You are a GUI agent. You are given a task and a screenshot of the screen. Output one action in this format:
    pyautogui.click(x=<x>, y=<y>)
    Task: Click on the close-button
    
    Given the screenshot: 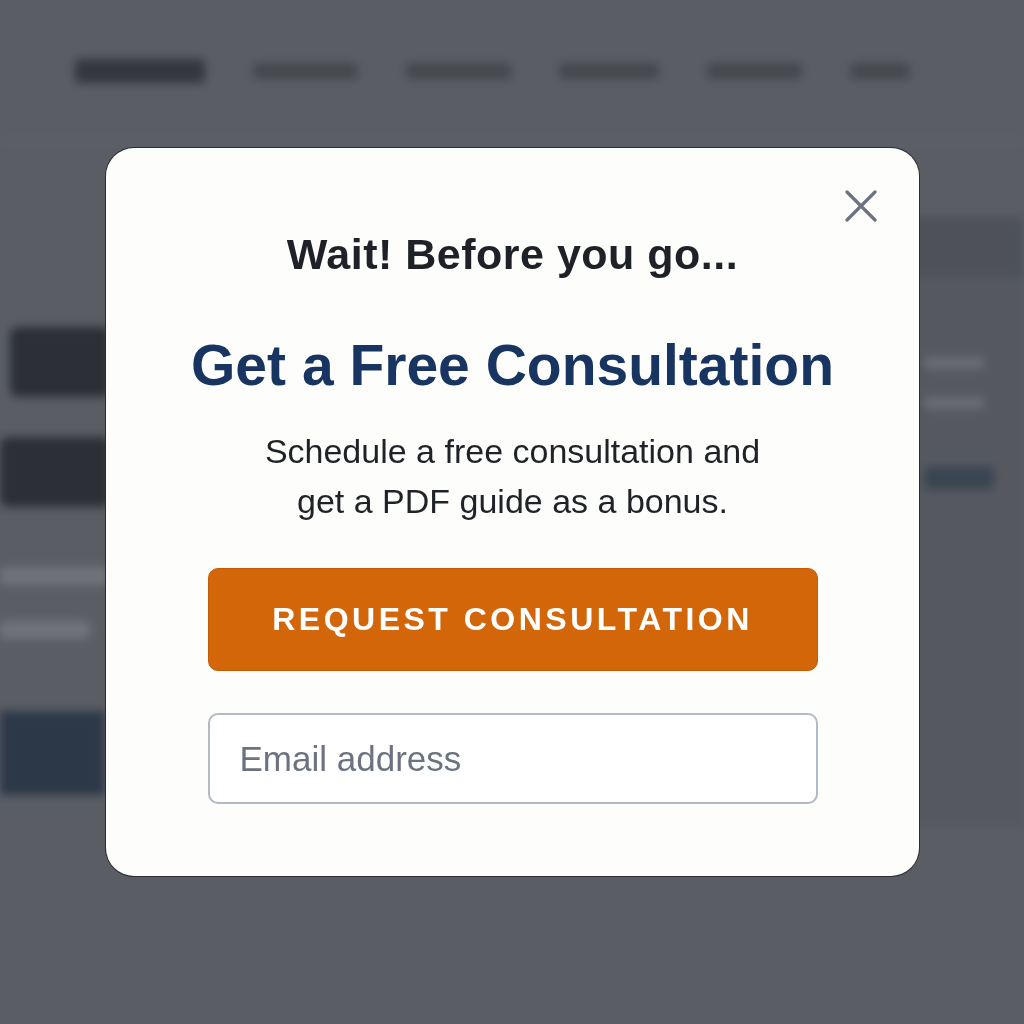 What is the action you would take?
    pyautogui.click(x=861, y=206)
    